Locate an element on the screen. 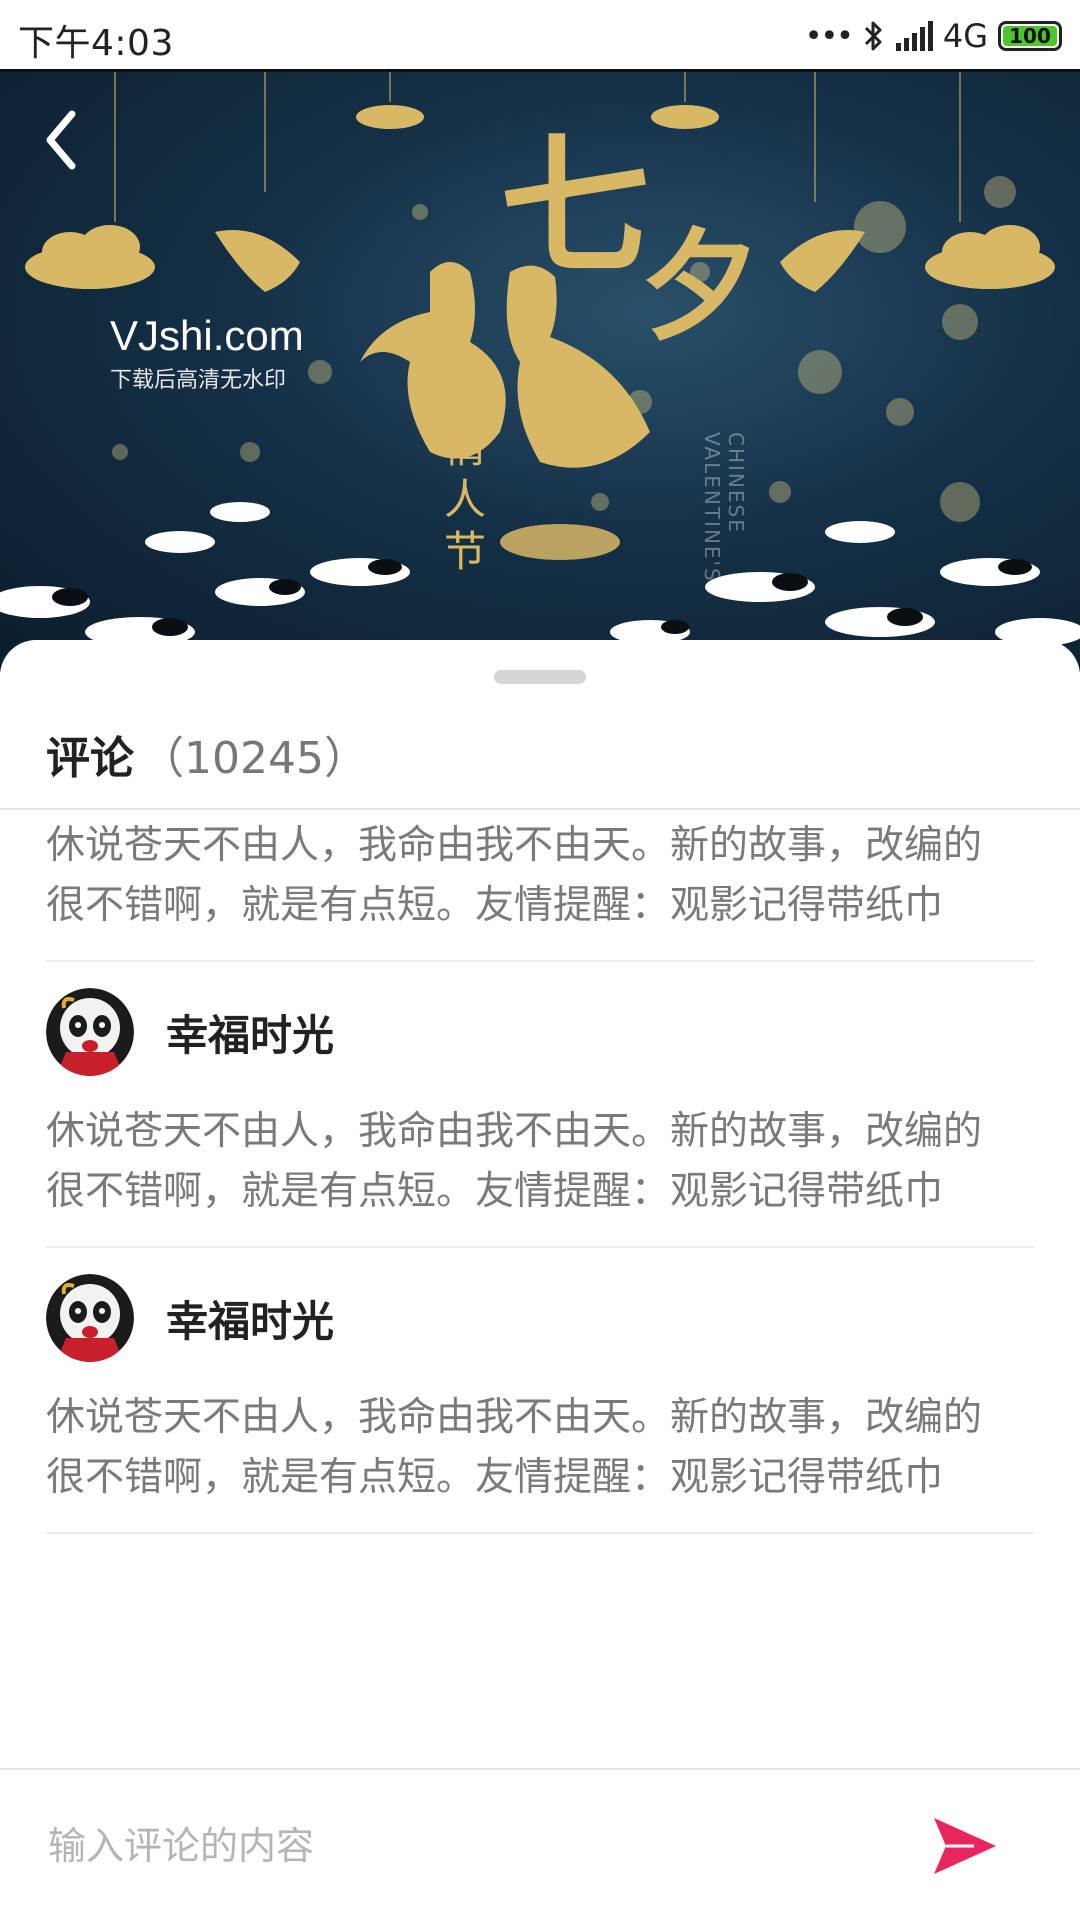 This screenshot has height=1920, width=1080. hero-title-char-1: 七 is located at coordinates (575, 207).